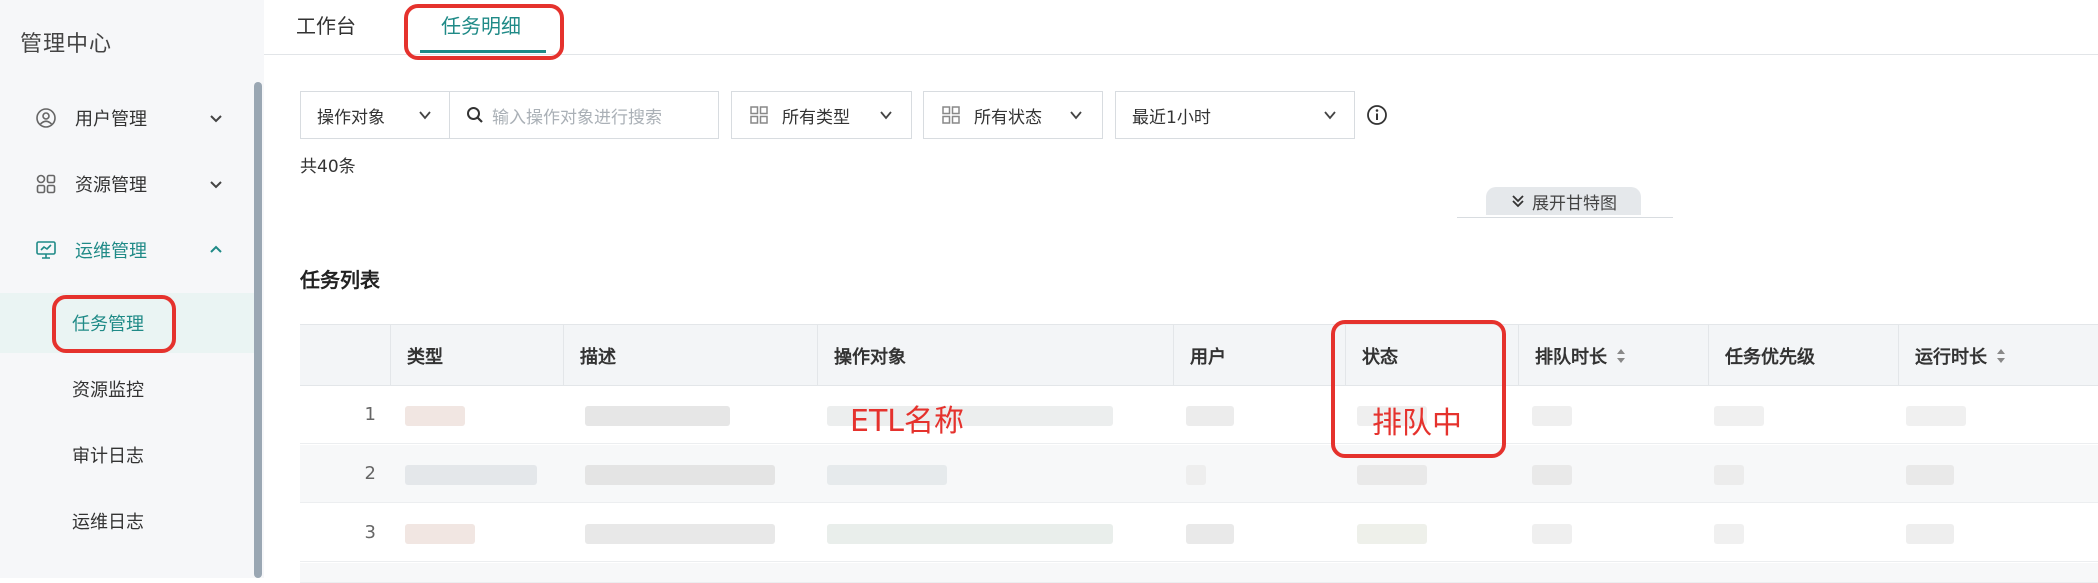 The image size is (2098, 583). Describe the element at coordinates (108, 456) in the screenshot. I see `sidebar-subitem-label: 审计日志` at that location.